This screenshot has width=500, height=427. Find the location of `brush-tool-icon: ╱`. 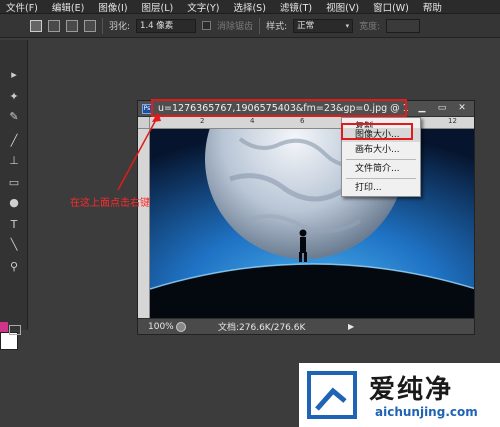

brush-tool-icon: ╱ is located at coordinates (14, 141).